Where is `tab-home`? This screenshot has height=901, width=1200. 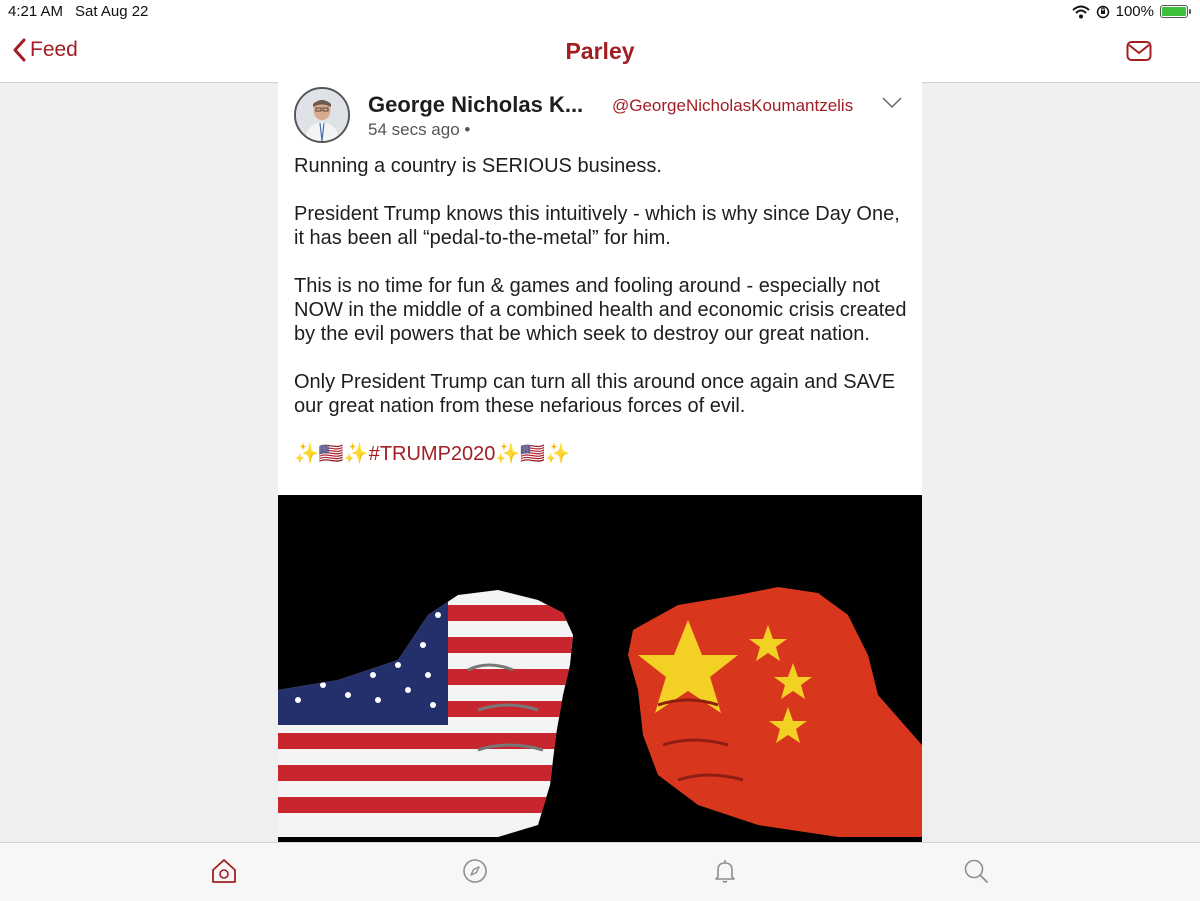 tab-home is located at coordinates (224, 873).